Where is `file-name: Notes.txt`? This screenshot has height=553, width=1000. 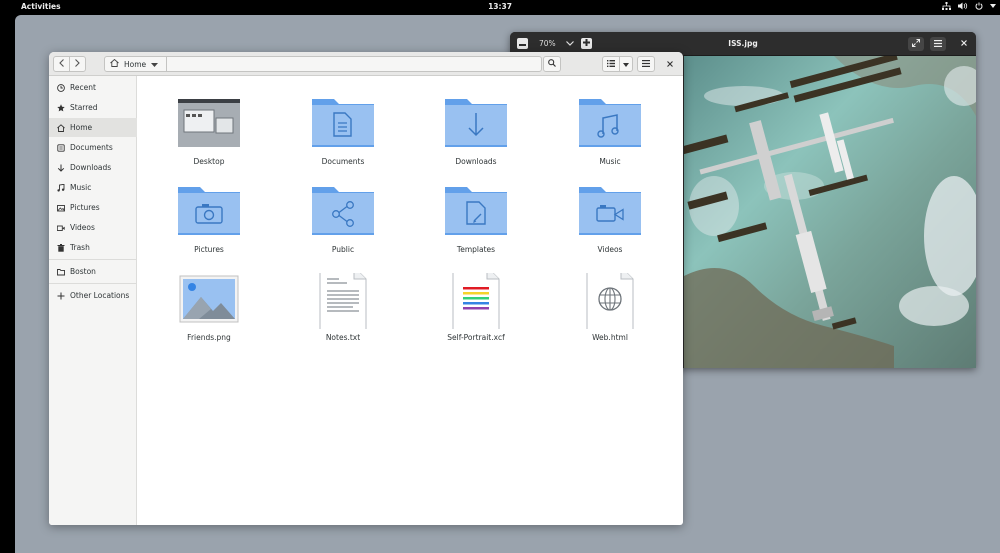
file-name: Notes.txt is located at coordinates (343, 337).